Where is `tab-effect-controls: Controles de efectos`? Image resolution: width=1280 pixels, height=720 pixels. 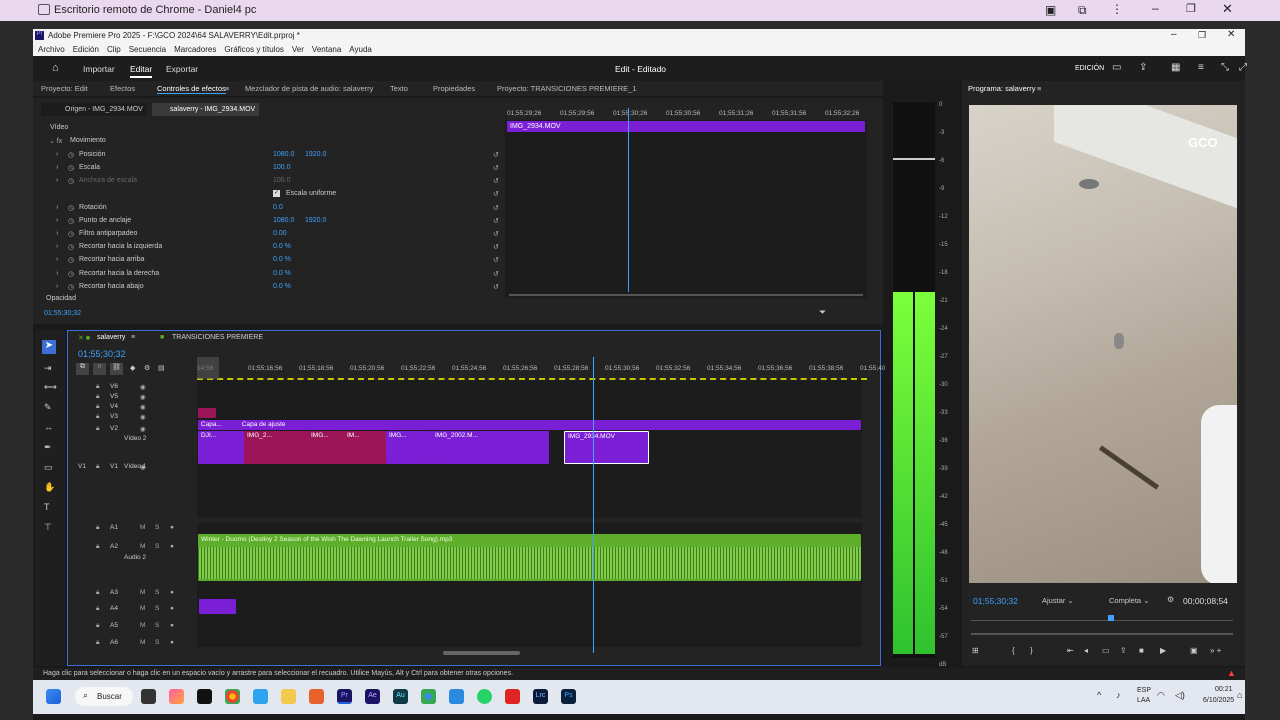 tab-effect-controls: Controles de efectos is located at coordinates (191, 89).